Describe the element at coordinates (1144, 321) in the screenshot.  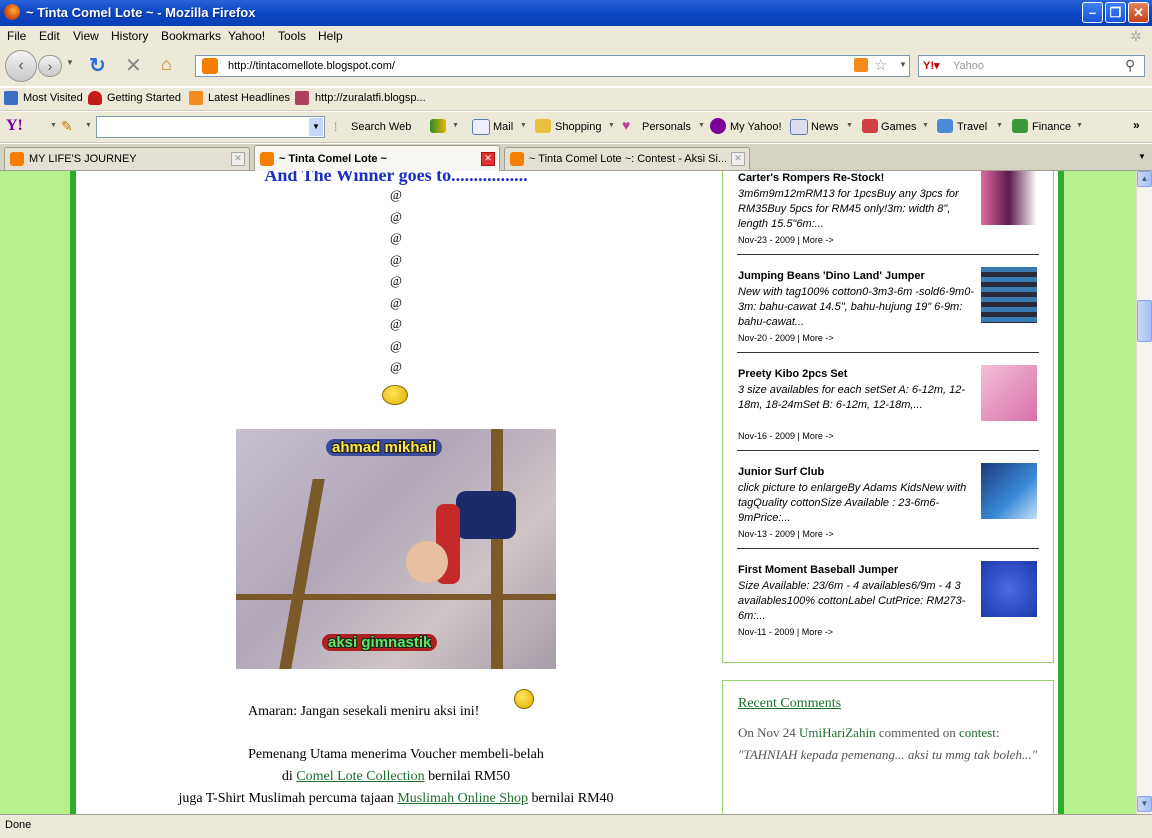
I see `scroll-thumb` at that location.